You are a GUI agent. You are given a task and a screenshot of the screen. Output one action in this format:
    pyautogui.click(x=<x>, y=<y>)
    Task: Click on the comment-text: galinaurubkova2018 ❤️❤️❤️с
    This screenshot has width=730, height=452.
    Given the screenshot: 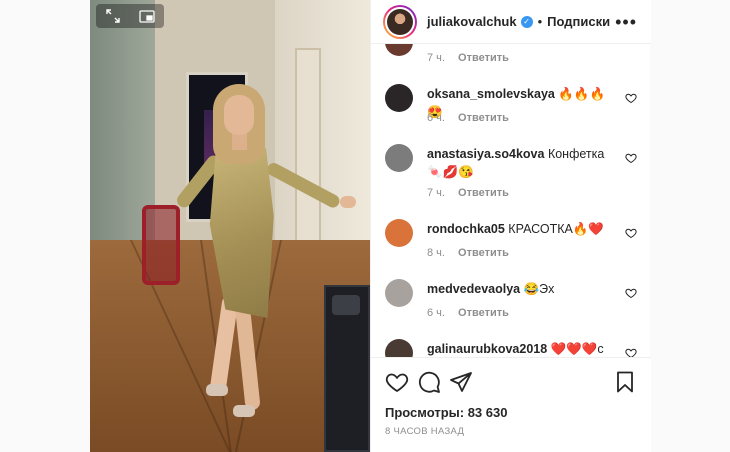 What is the action you would take?
    pyautogui.click(x=522, y=348)
    